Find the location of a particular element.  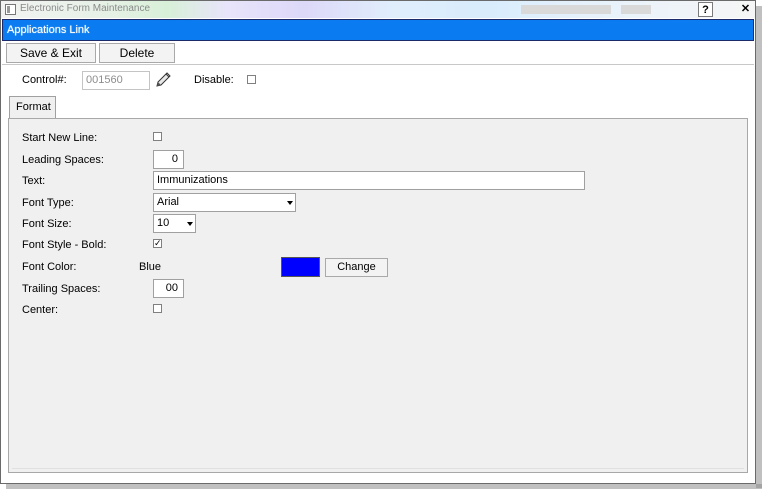

text-label: Text: is located at coordinates (34, 181).